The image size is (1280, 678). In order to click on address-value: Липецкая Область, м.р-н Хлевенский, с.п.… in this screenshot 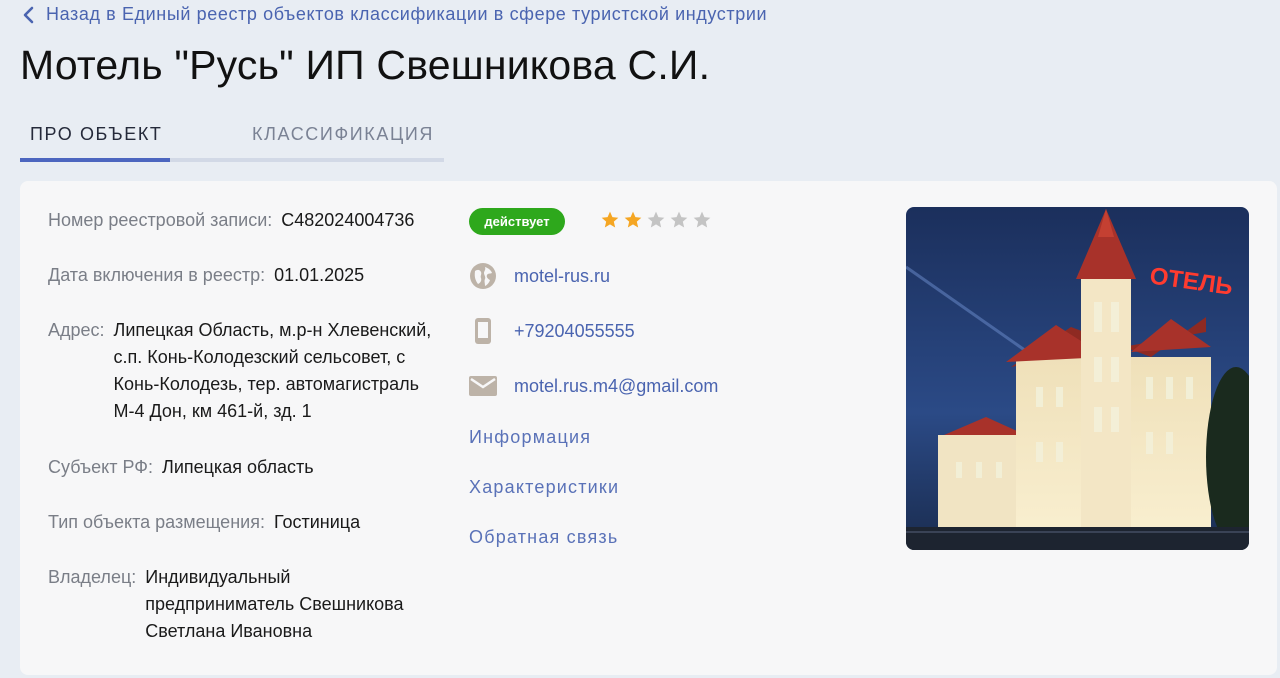, I will do `click(272, 370)`.